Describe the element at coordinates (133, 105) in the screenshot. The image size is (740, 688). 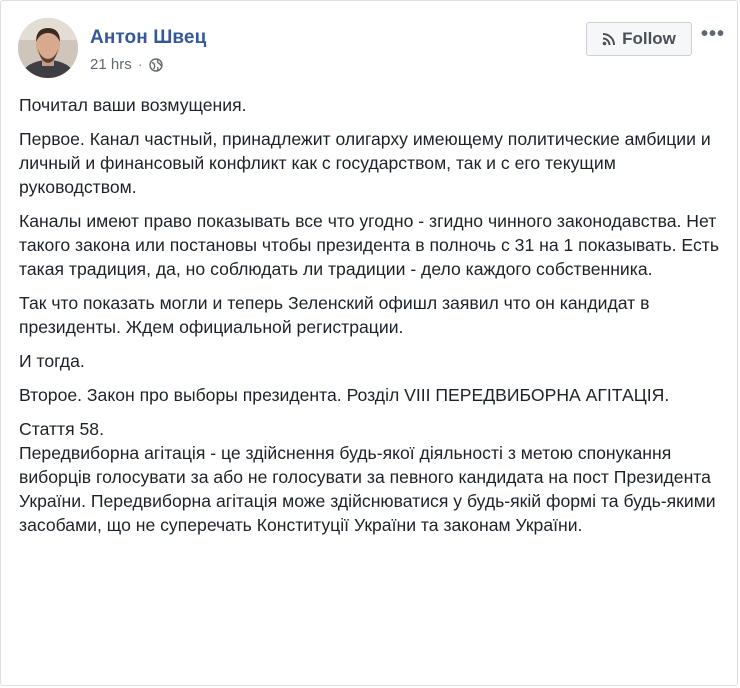
I see `post-paragraph: Почитал ваши возмущения.` at that location.